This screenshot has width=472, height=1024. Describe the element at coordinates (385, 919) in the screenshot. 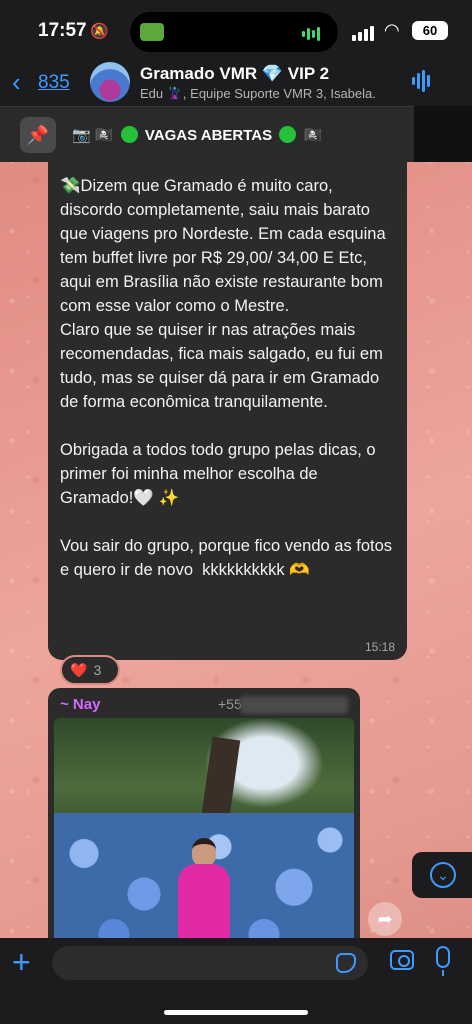

I see `forward-icon: ➦` at that location.